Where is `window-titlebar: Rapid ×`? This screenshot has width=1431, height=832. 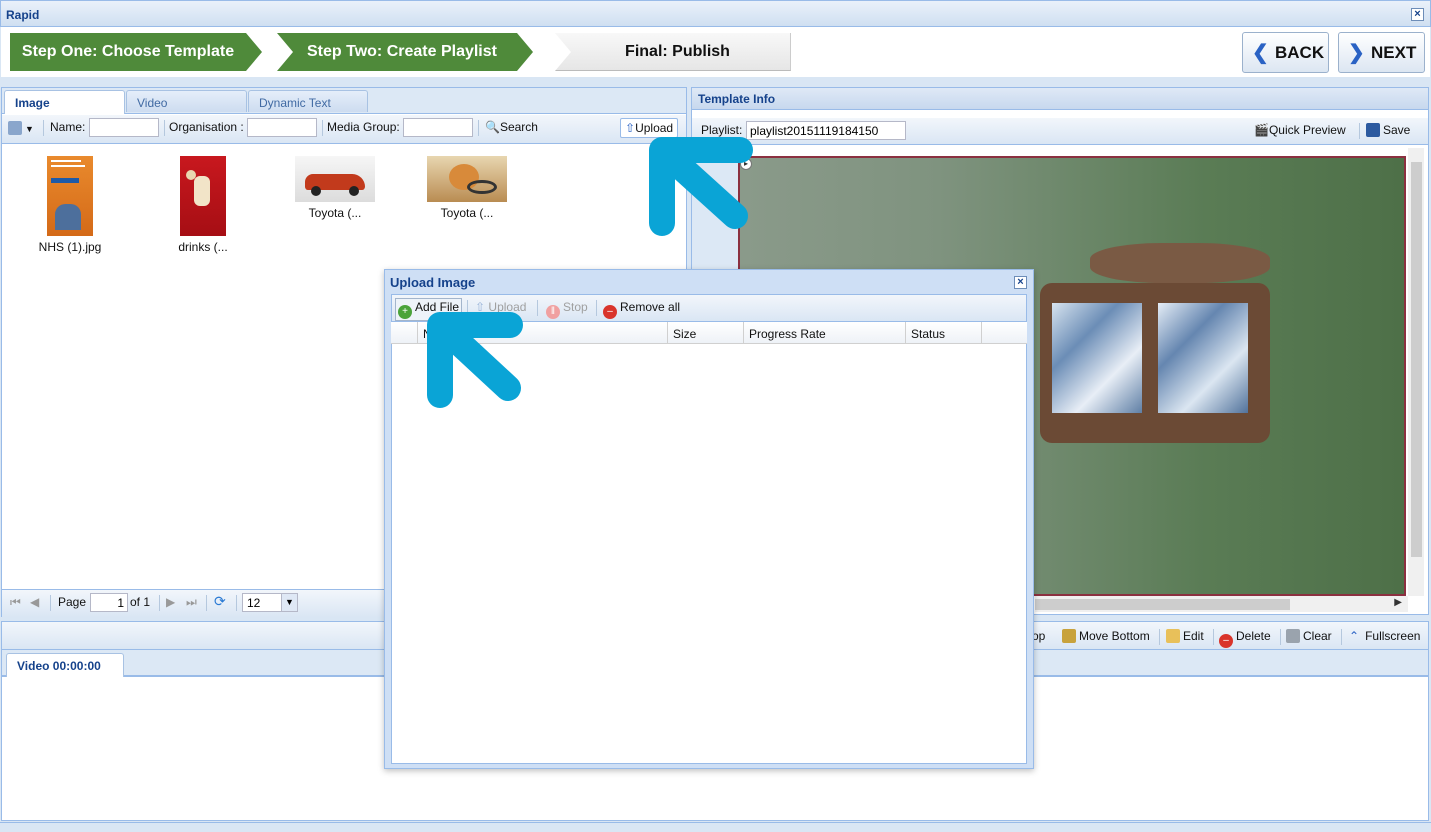
window-titlebar: Rapid × is located at coordinates (715, 13).